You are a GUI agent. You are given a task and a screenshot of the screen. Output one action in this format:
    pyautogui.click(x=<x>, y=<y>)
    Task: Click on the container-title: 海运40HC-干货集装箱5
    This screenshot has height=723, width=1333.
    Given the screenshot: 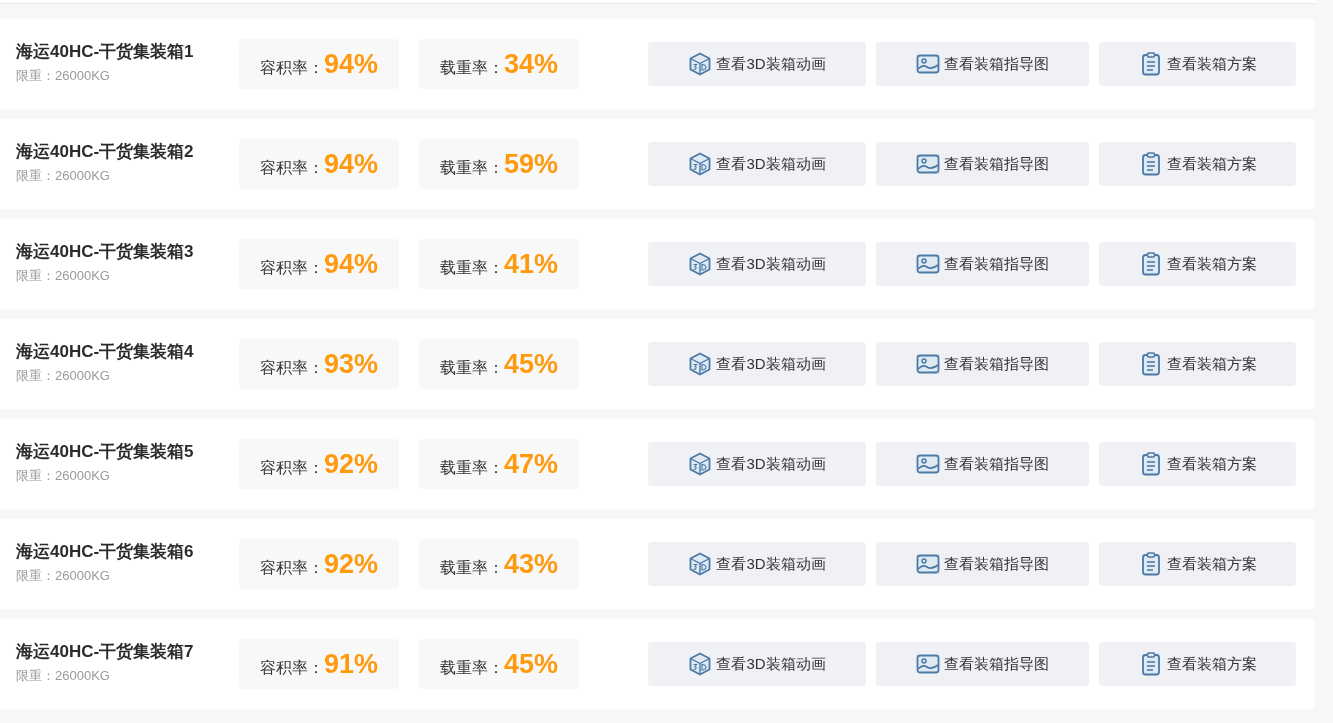 What is the action you would take?
    pyautogui.click(x=105, y=451)
    